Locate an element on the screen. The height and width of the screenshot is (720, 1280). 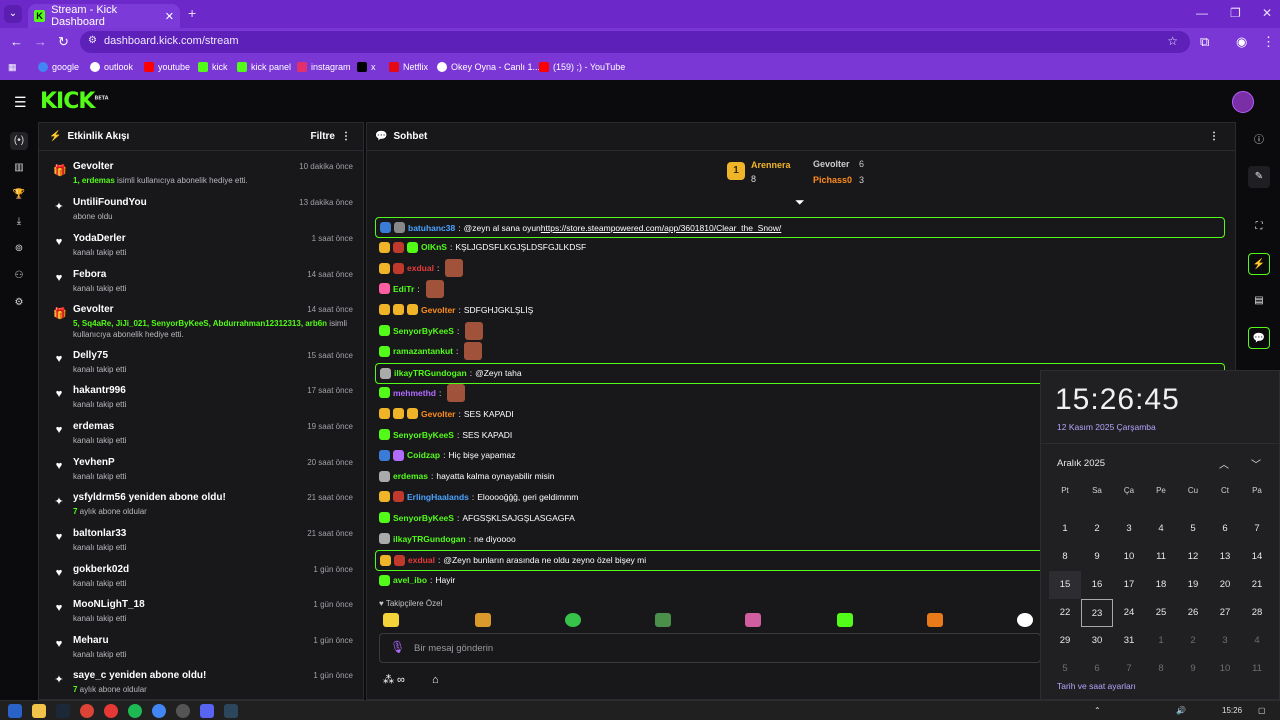
calendar-day: 9 is located at coordinates (1097, 557).